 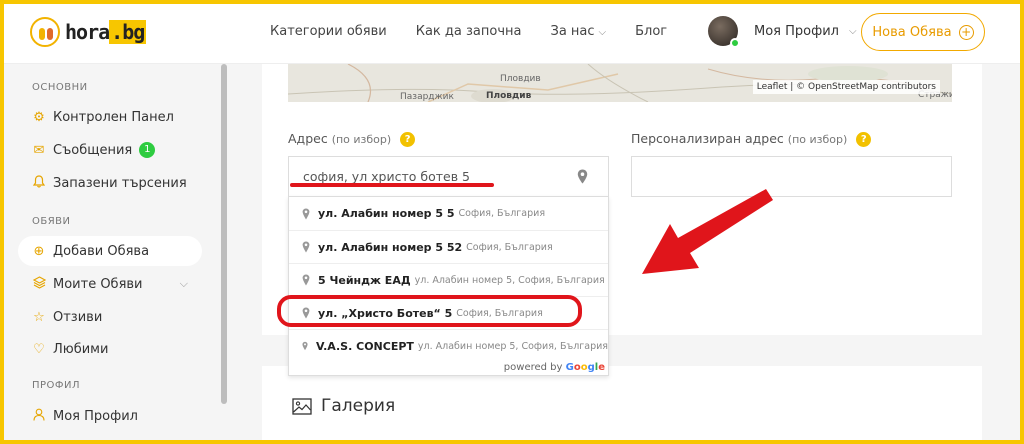 What do you see at coordinates (392, 185) in the screenshot?
I see `annotation-underline` at bounding box center [392, 185].